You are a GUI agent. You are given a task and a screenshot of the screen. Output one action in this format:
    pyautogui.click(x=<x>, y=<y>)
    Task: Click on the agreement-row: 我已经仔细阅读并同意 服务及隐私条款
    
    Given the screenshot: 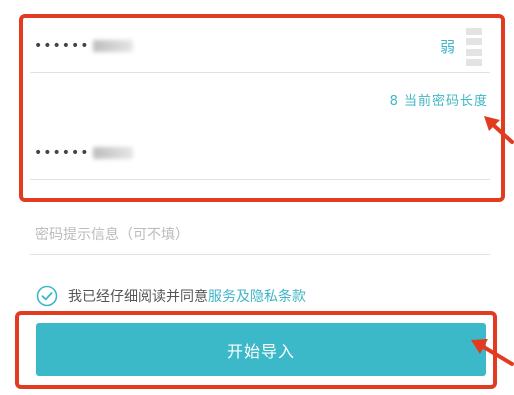 What is the action you would take?
    pyautogui.click(x=171, y=296)
    